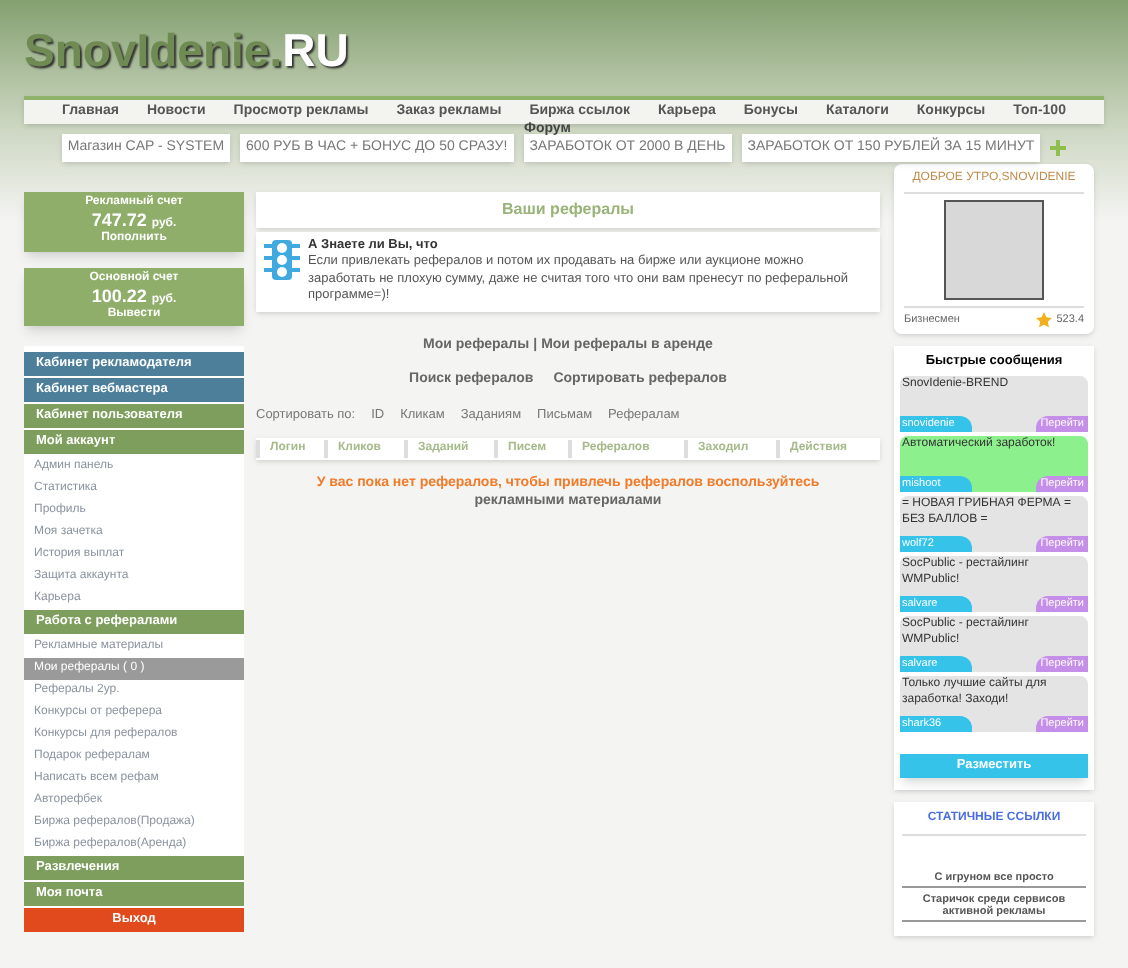 This screenshot has height=968, width=1128. What do you see at coordinates (564, 44) in the screenshot?
I see `site-logo: SnovIdenie.RU` at bounding box center [564, 44].